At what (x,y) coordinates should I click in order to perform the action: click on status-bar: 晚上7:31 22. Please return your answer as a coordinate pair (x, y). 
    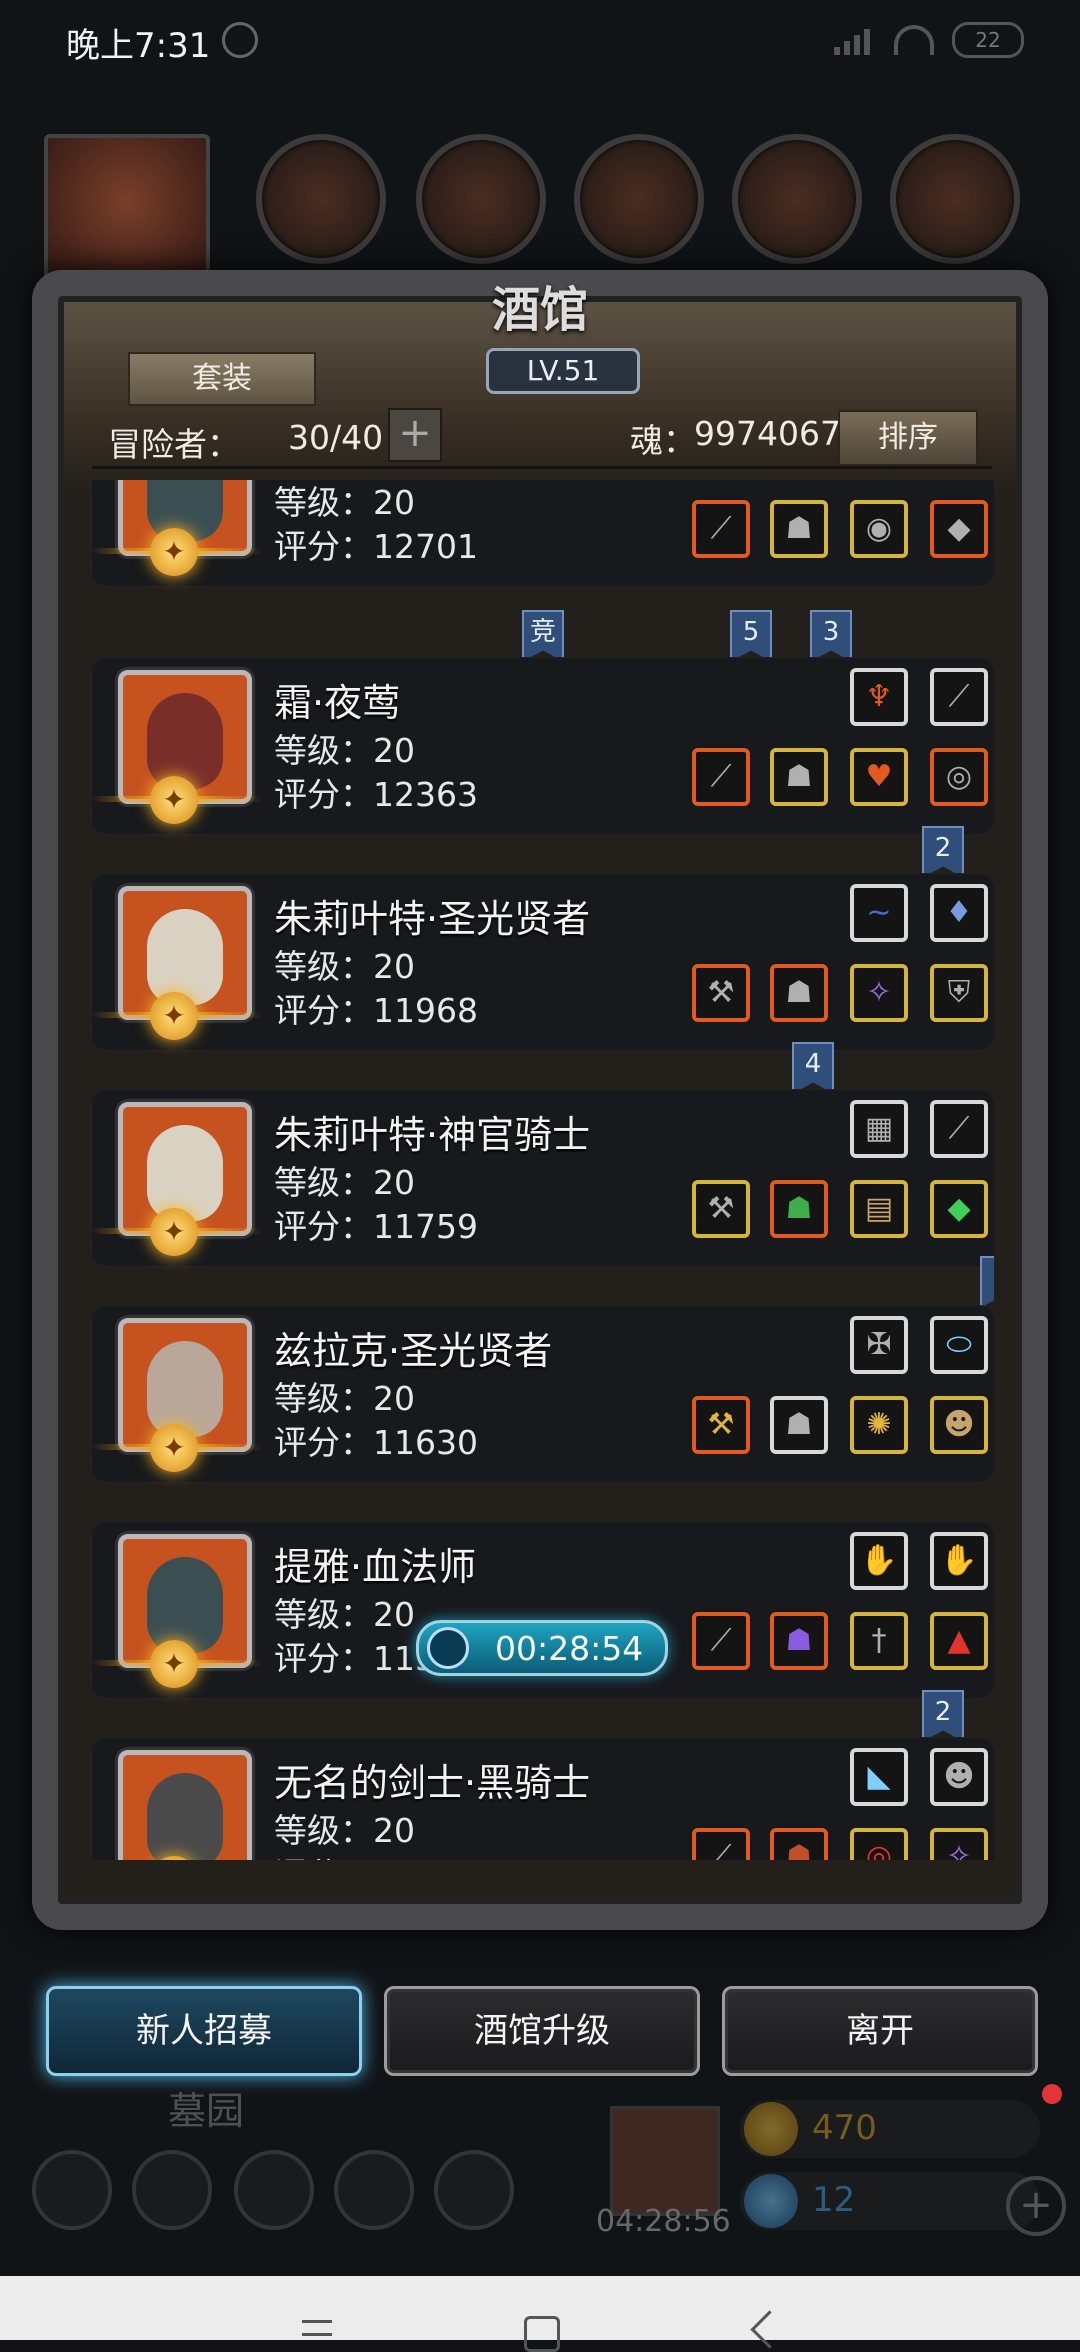
    Looking at the image, I should click on (540, 40).